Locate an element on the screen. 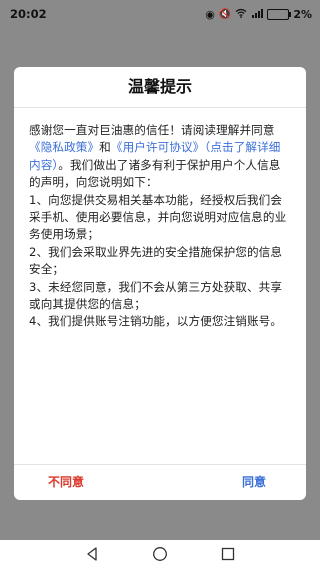 This screenshot has width=320, height=569. dialog-footer: 不同意 同意 is located at coordinates (160, 482).